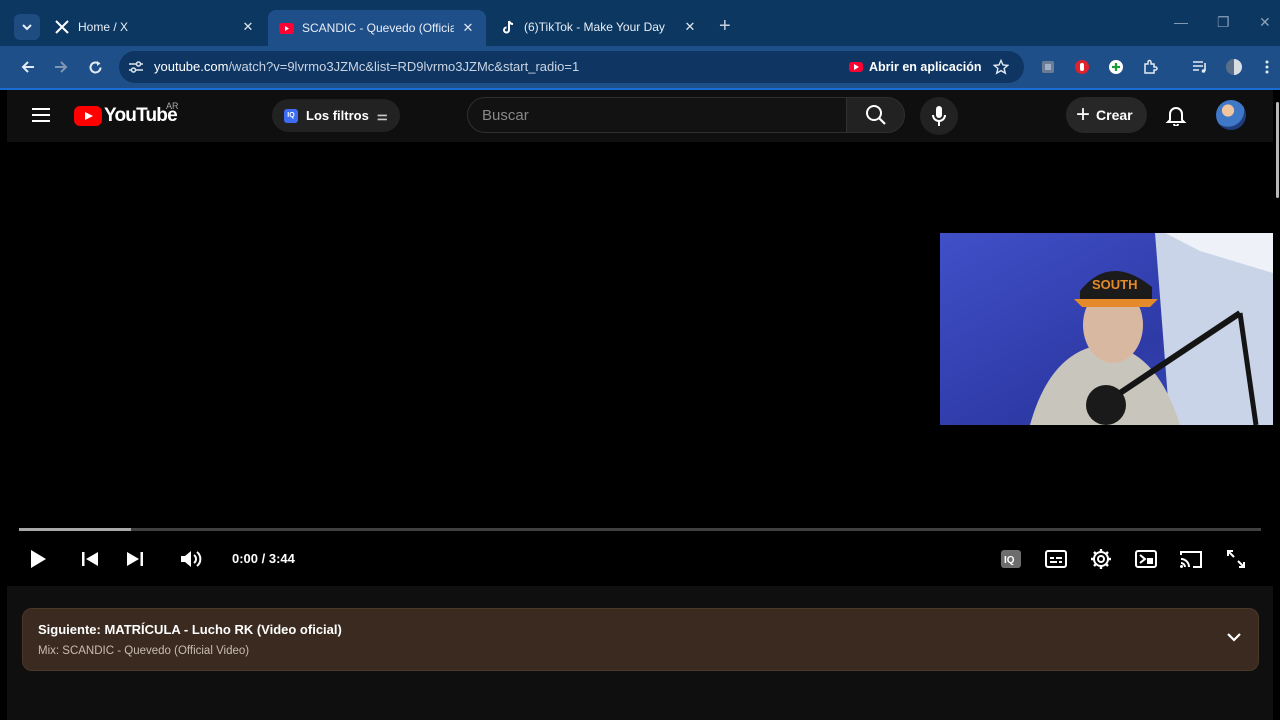  I want to click on skip-previous-icon, so click(90, 559).